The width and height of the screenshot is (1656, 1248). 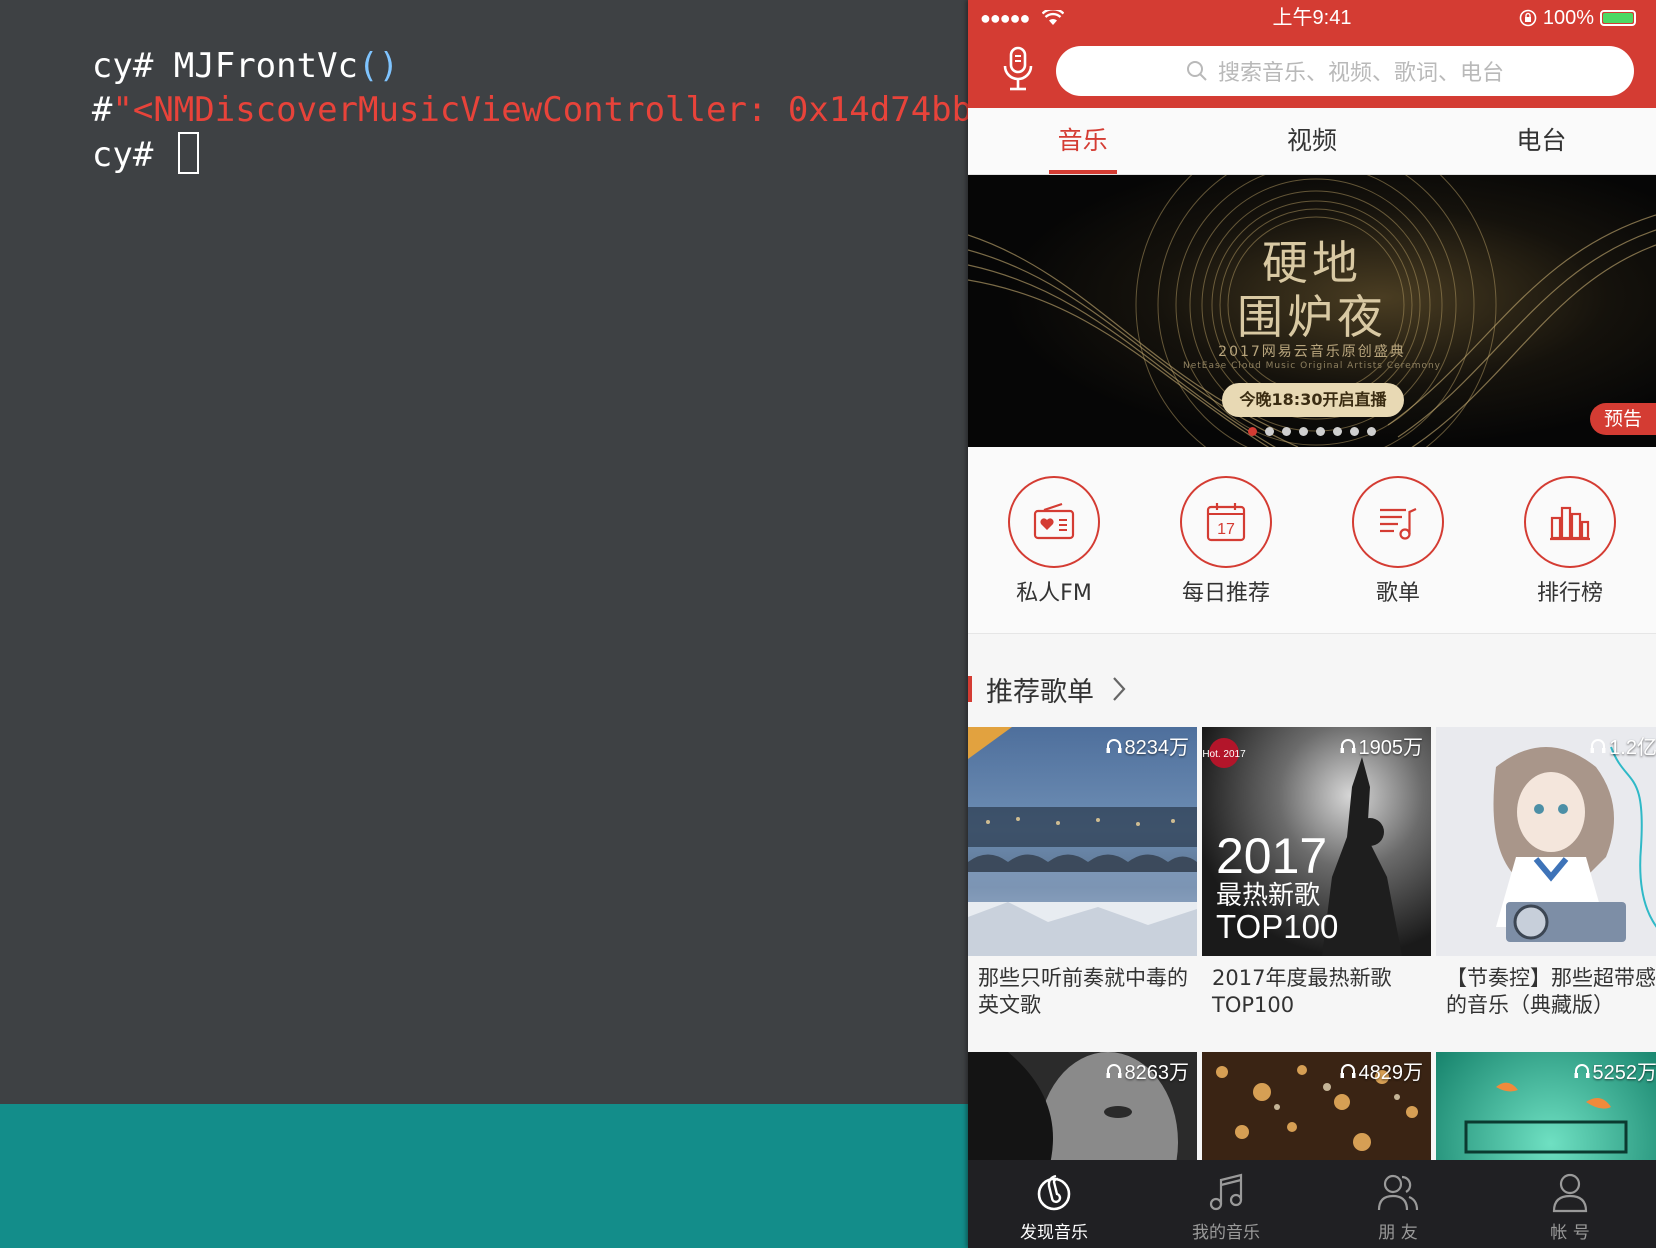 I want to click on entry-daily-recommend: 17 每日推荐, so click(x=1226, y=540).